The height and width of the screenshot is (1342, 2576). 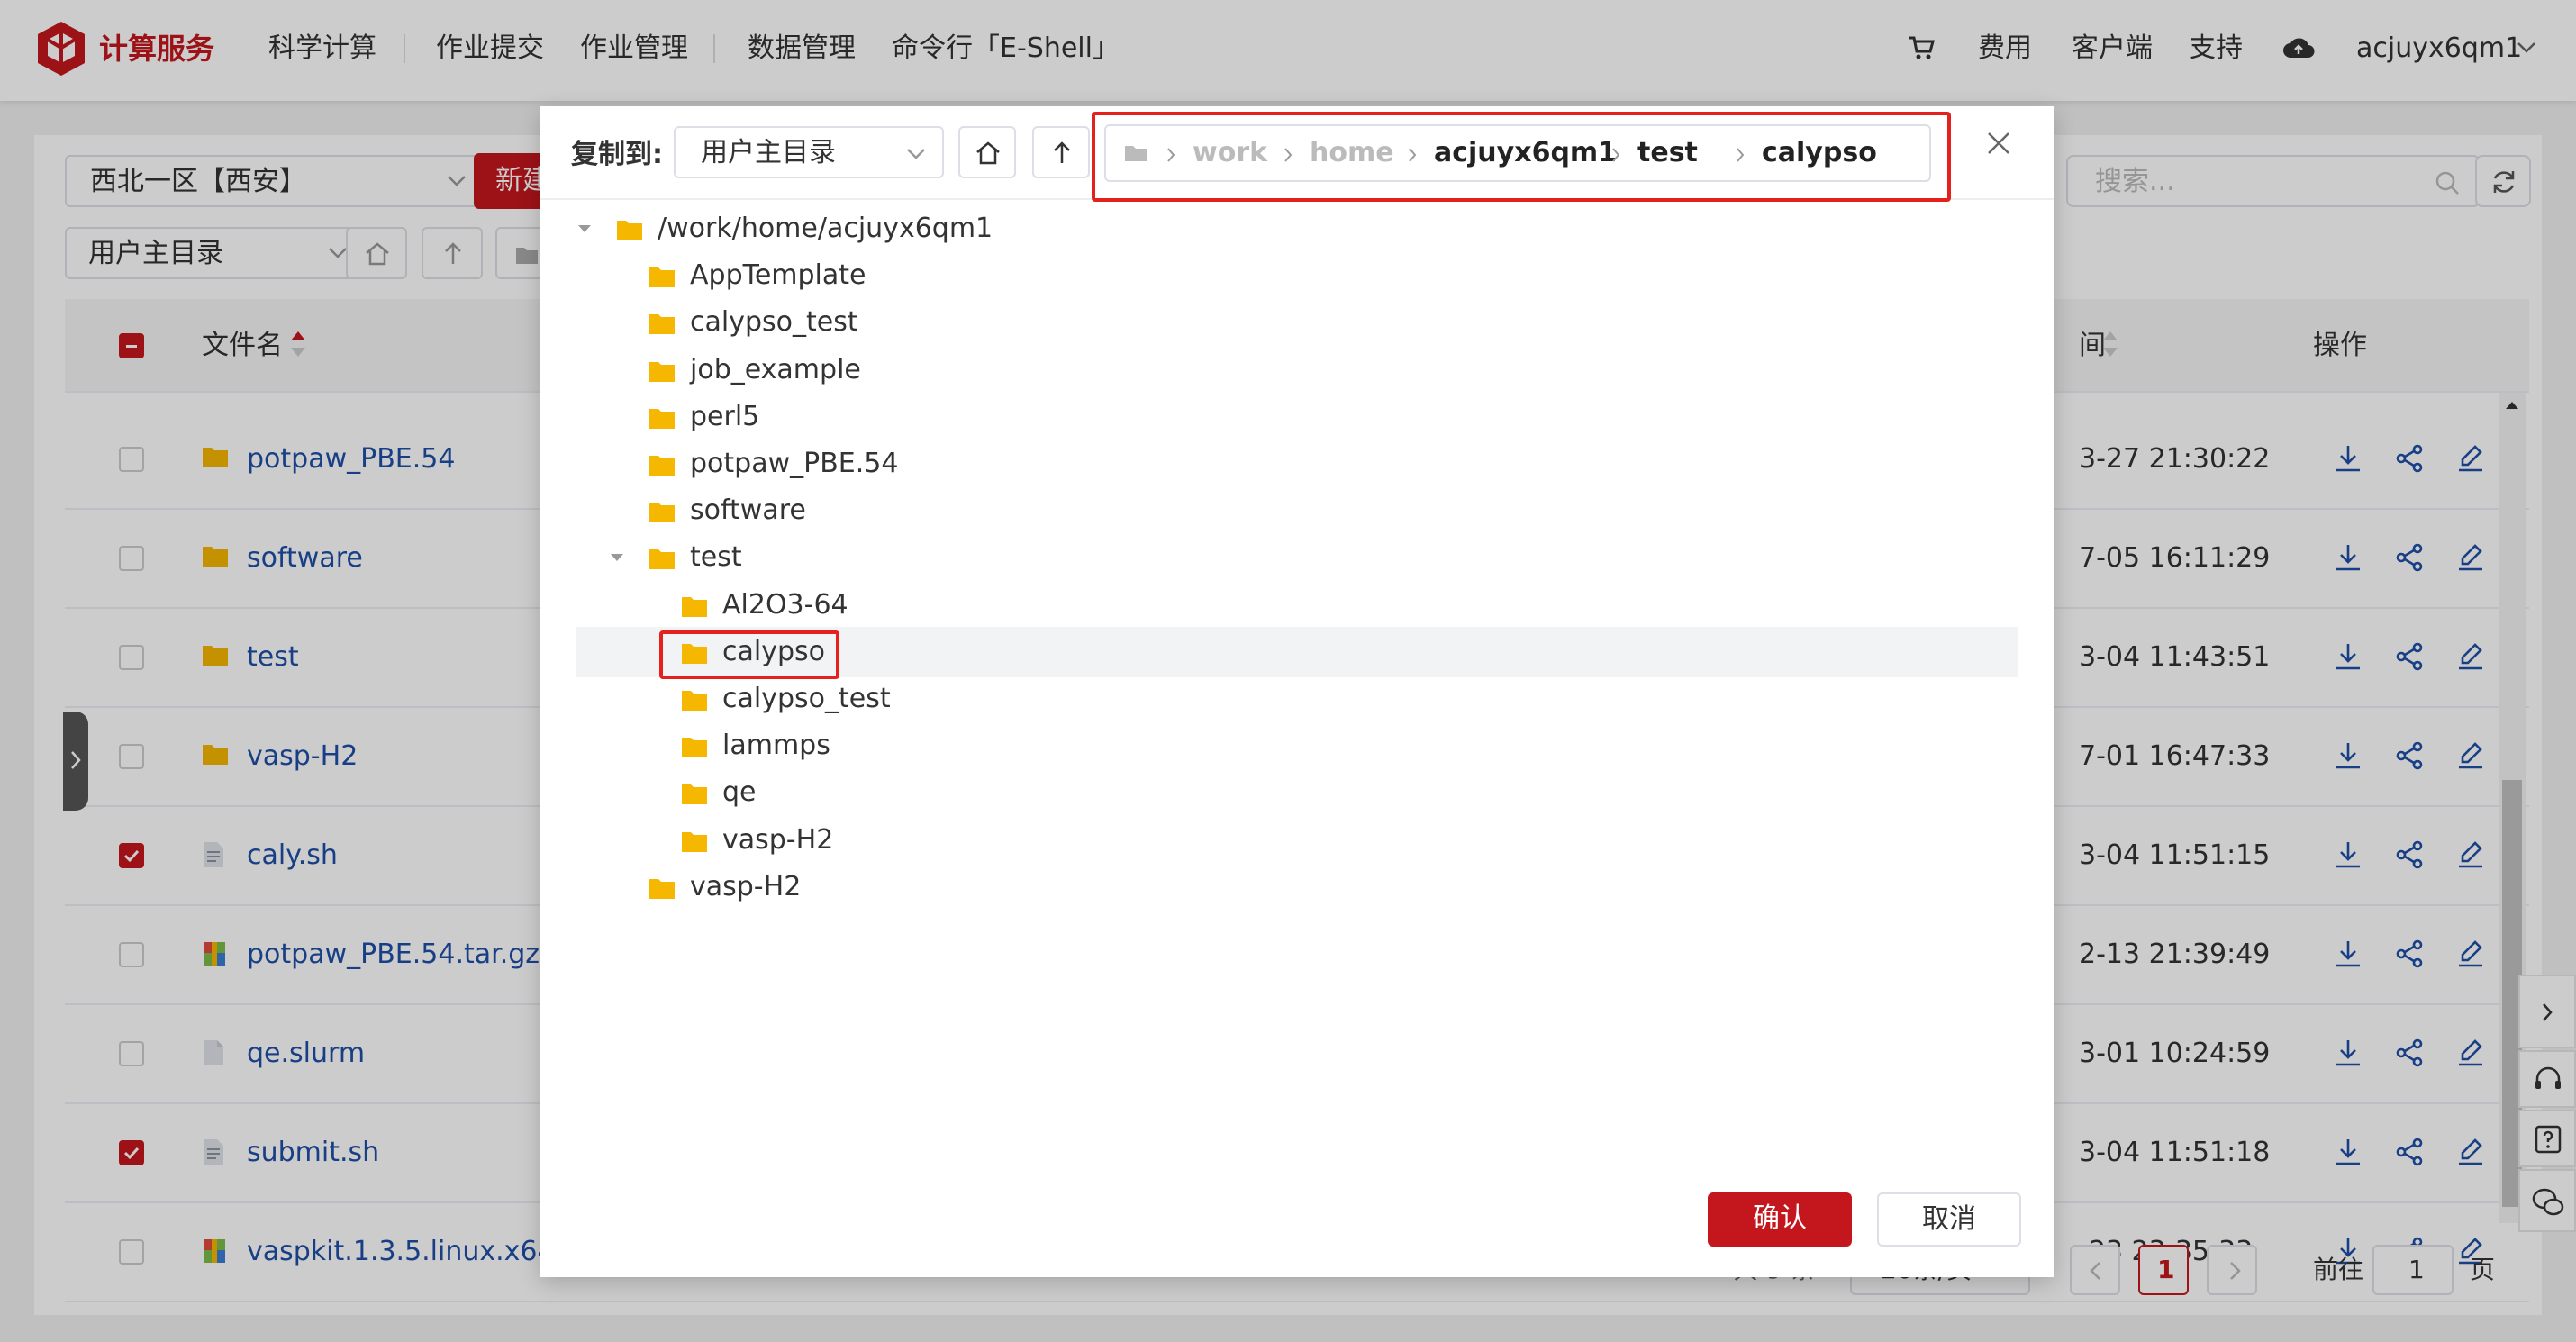 I want to click on confirm-button-label: 确认, so click(x=1780, y=1218).